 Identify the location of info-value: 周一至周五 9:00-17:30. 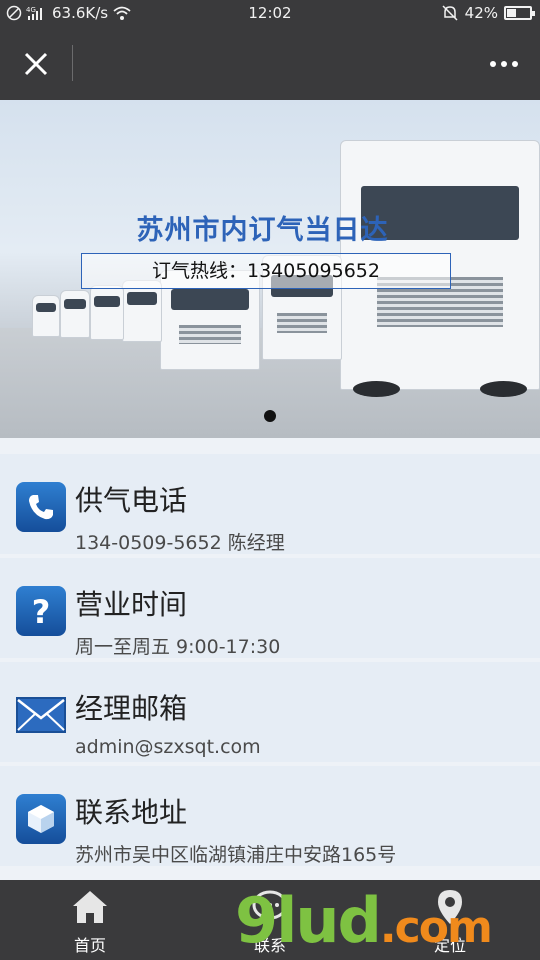
(178, 647).